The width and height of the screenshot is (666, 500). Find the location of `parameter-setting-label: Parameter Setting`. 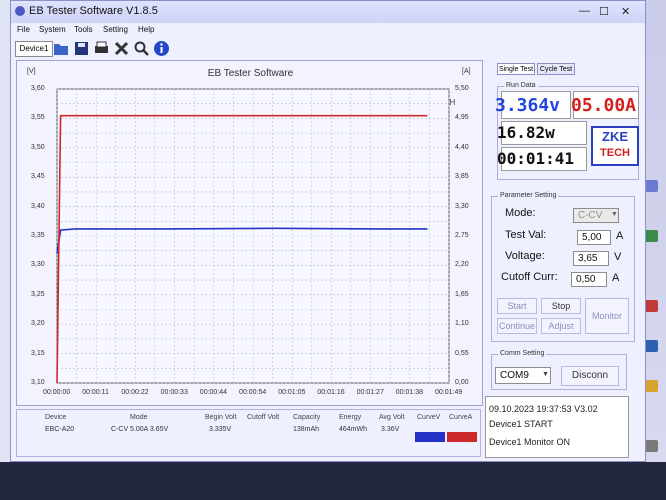

parameter-setting-label: Parameter Setting is located at coordinates (528, 195).